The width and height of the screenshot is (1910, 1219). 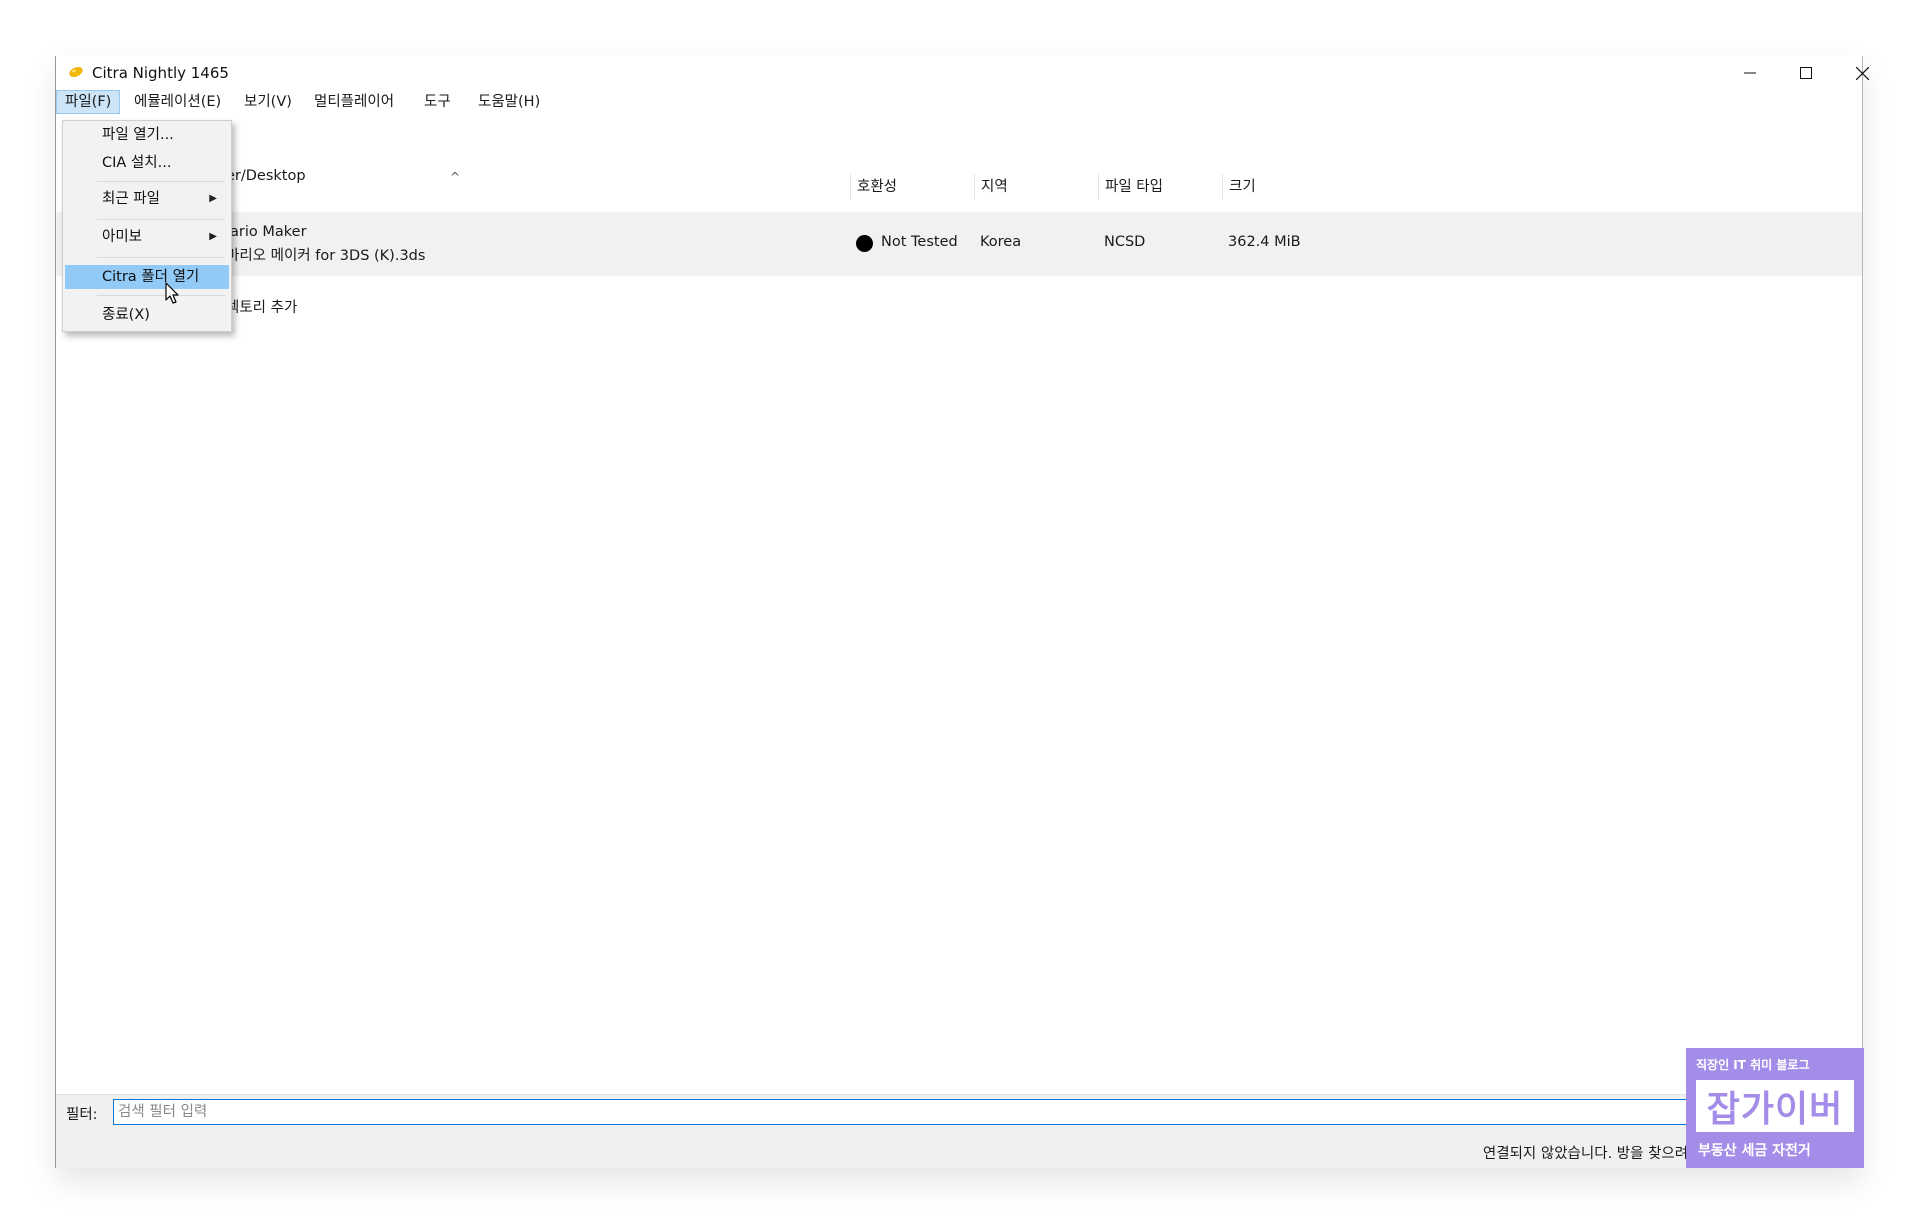 I want to click on close-button, so click(x=1862, y=73).